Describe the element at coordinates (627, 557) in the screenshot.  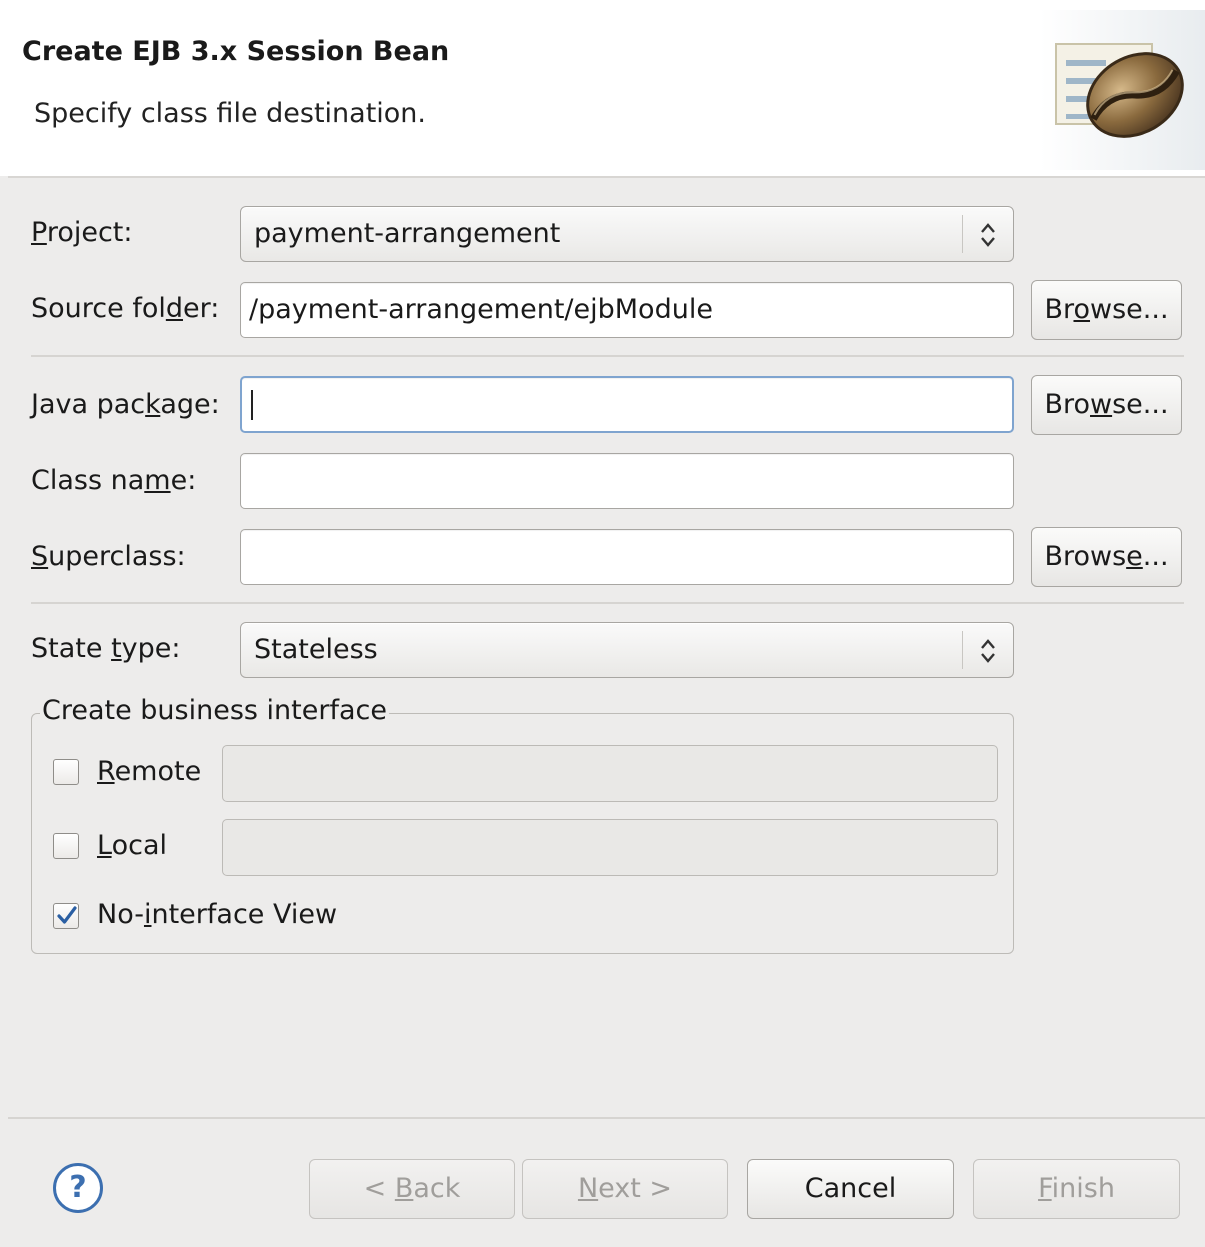
I see `superclass-input` at that location.